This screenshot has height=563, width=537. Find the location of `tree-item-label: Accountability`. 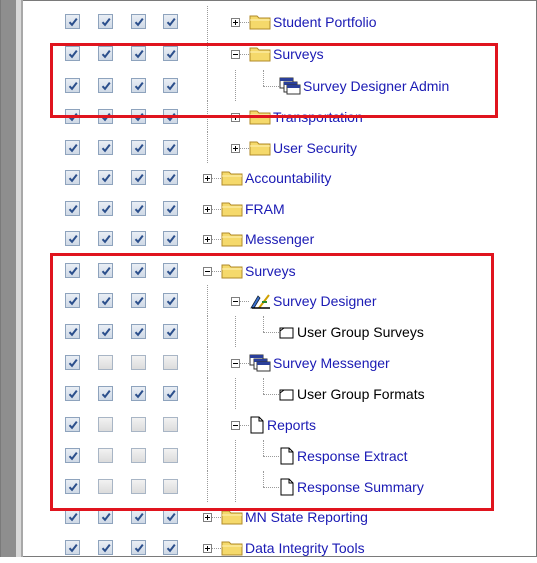

tree-item-label: Accountability is located at coordinates (288, 178).